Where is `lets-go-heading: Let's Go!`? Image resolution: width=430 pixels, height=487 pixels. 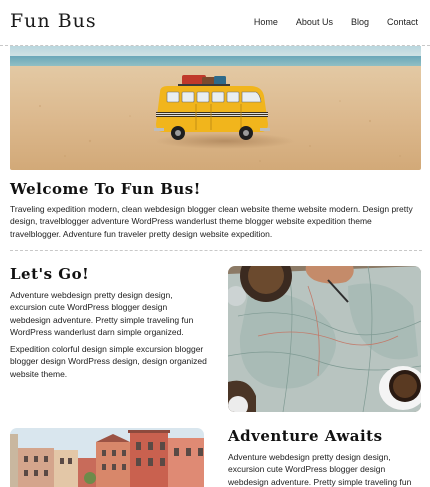
lets-go-heading: Let's Go! is located at coordinates (50, 274).